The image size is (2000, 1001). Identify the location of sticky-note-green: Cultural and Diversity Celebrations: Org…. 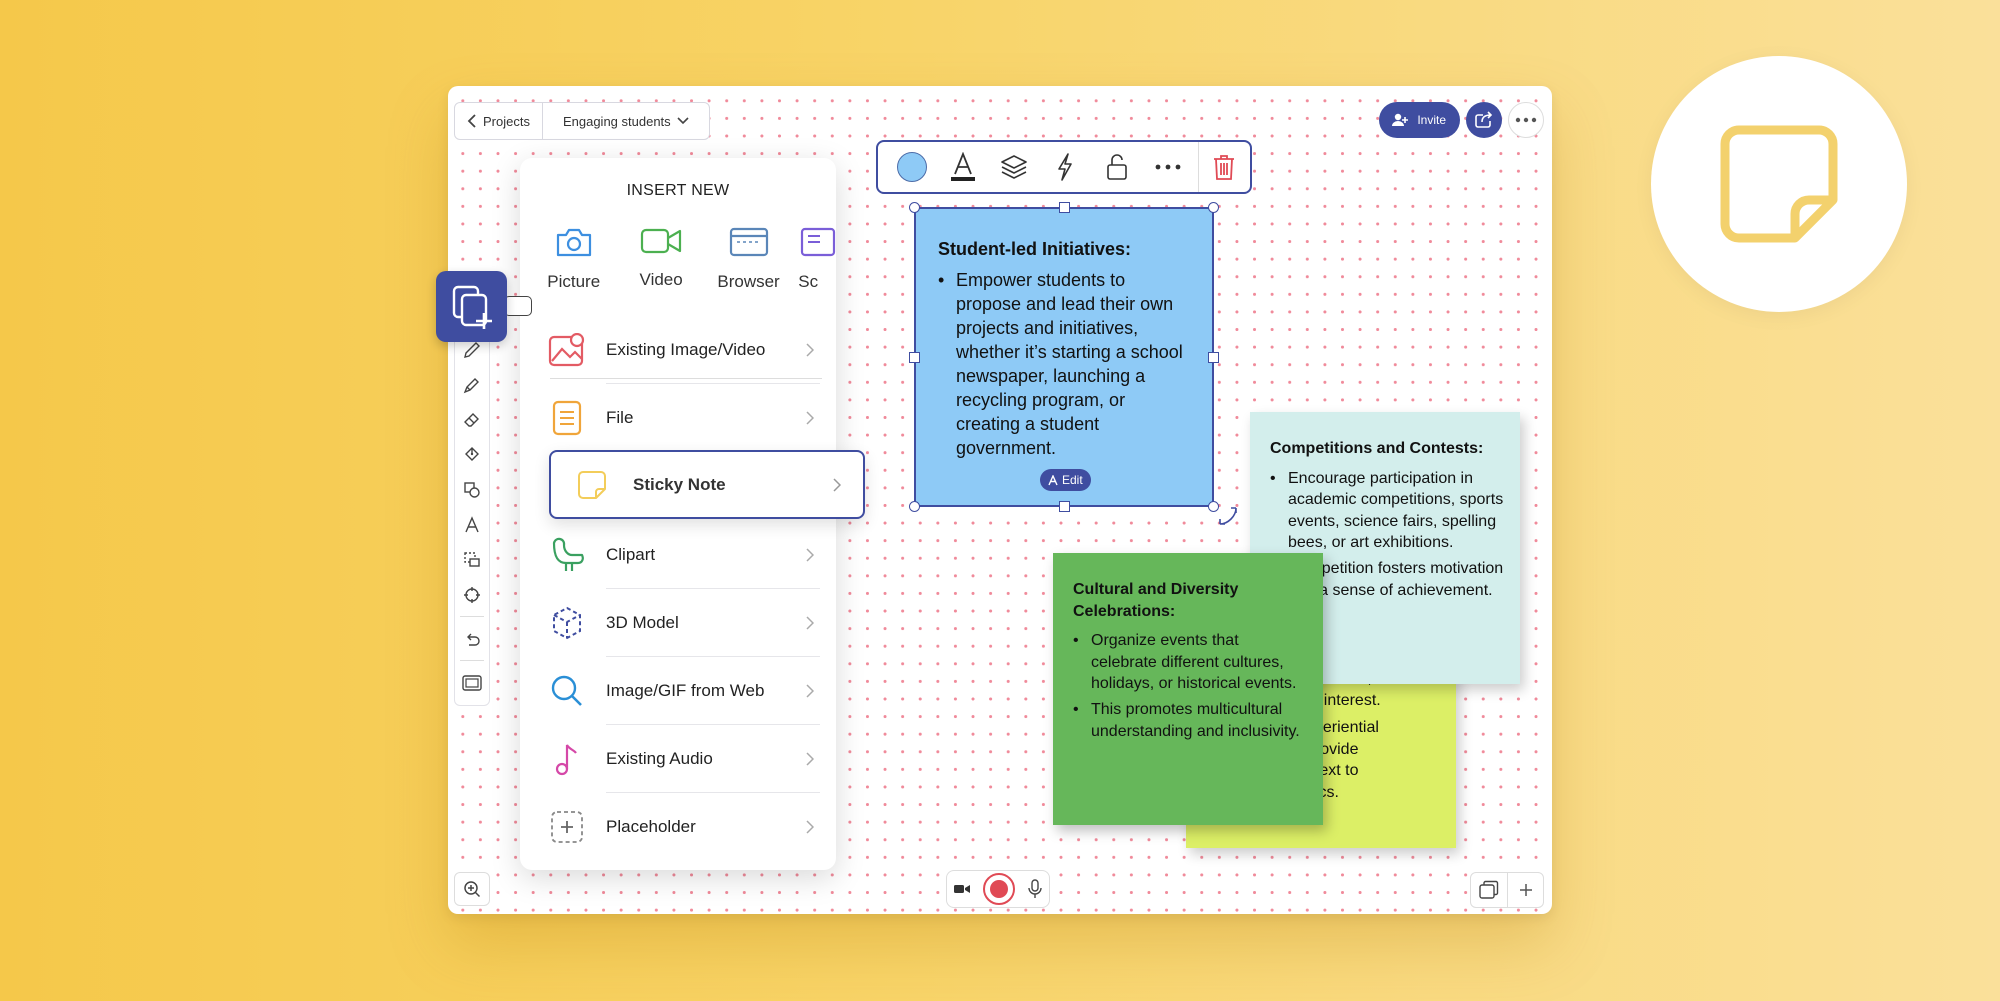
(1188, 689).